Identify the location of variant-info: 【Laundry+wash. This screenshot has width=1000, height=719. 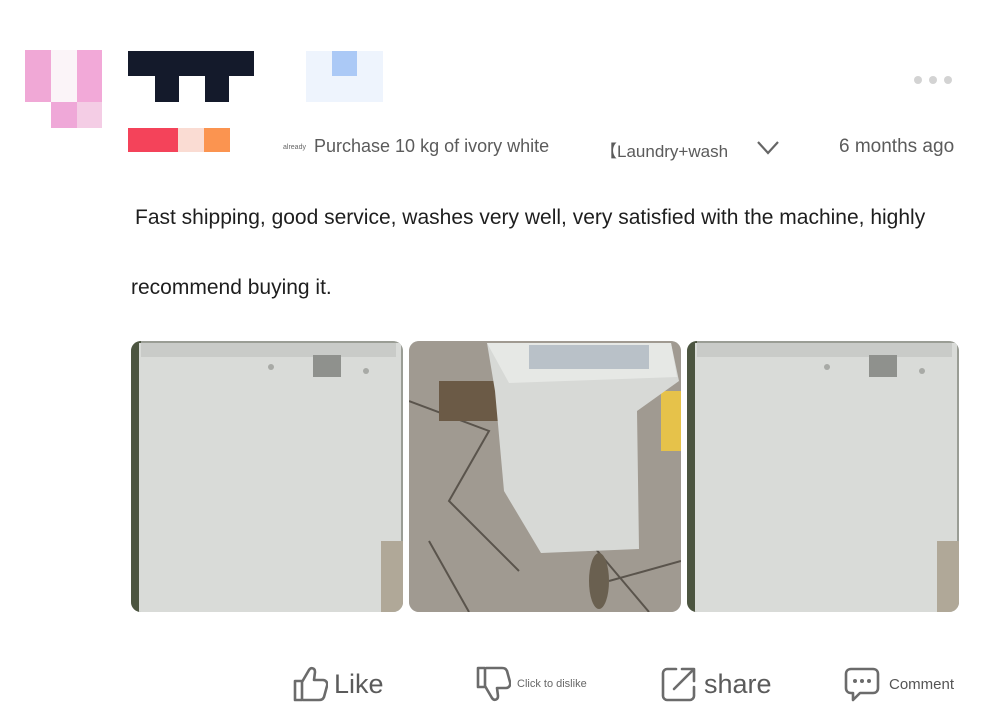
(664, 151).